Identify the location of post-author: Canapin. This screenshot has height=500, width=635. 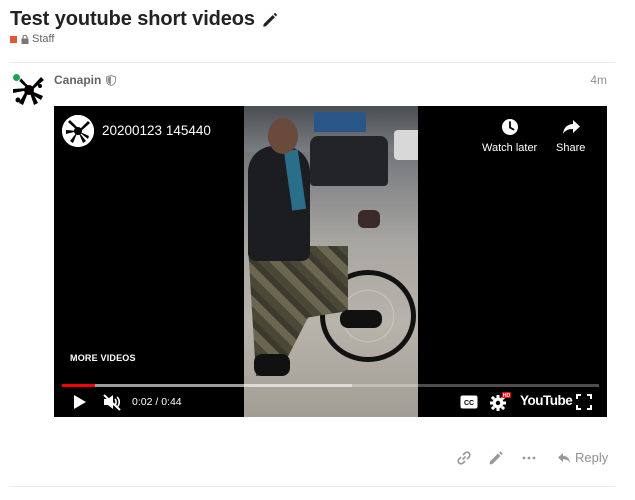
(85, 80).